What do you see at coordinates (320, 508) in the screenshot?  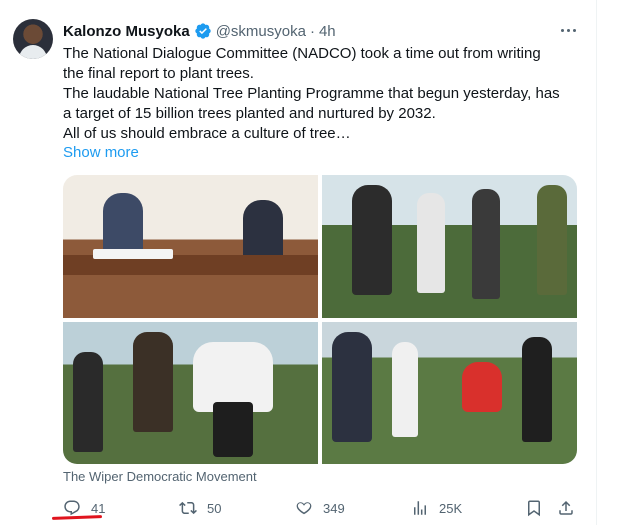 I see `like-button: 349` at bounding box center [320, 508].